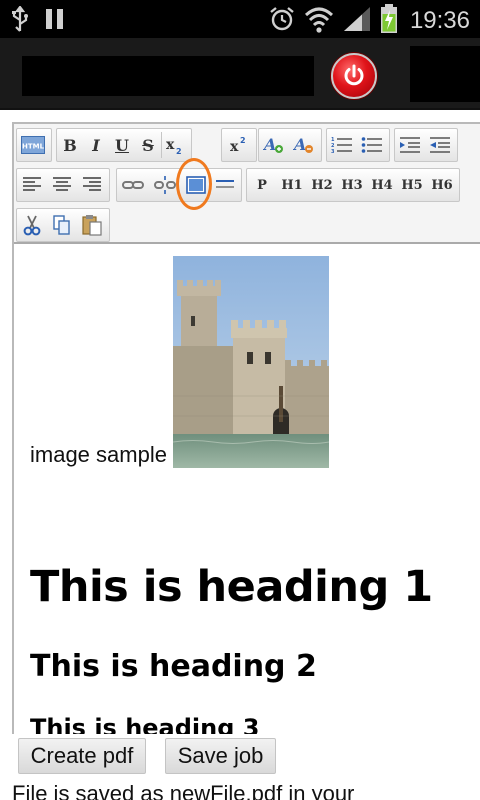 The height and width of the screenshot is (800, 480). Describe the element at coordinates (70, 145) in the screenshot. I see `bold-button: B` at that location.